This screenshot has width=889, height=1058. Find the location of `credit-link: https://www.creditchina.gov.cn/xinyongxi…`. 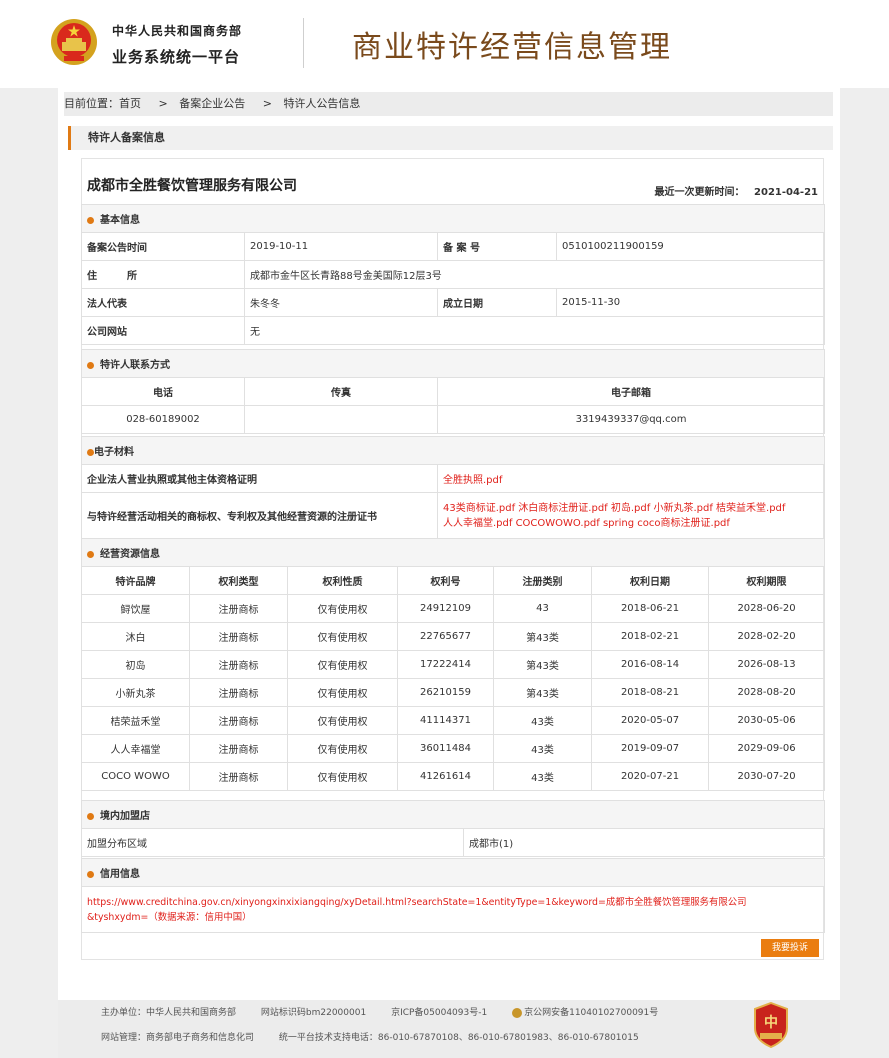

credit-link: https://www.creditchina.gov.cn/xinyongxi… is located at coordinates (453, 909).